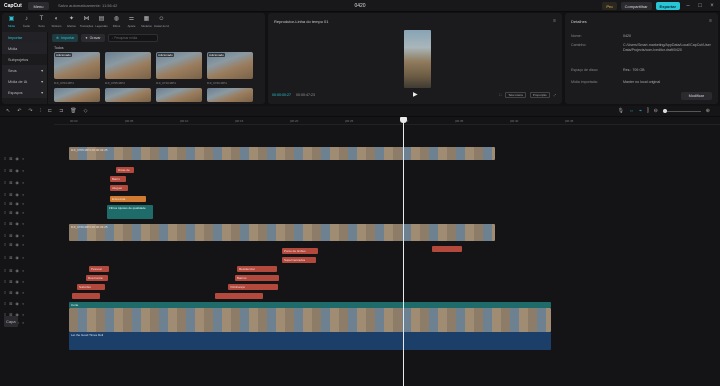 The image size is (720, 386). What do you see at coordinates (648, 111) in the screenshot?
I see `preview-axis-icon: ⫿` at bounding box center [648, 111].